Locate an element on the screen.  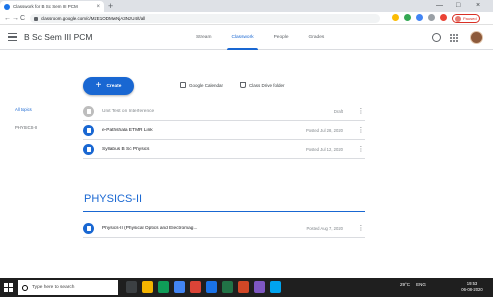
tab-people: People is located at coordinates (281, 38).